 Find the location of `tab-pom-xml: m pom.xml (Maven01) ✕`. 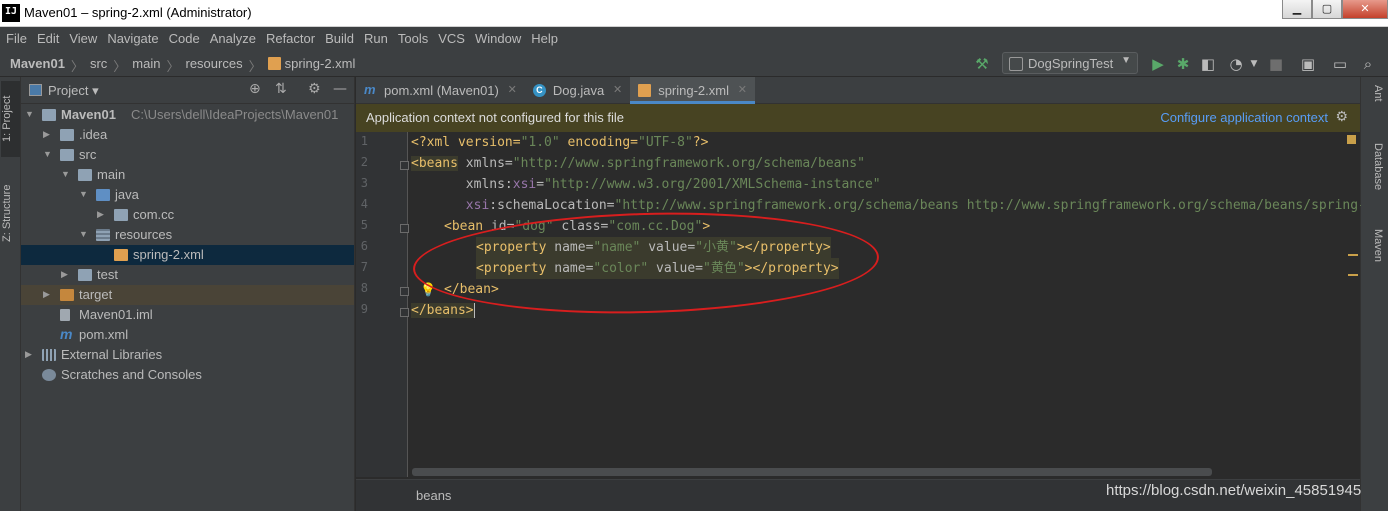

tab-pom-xml: m pom.xml (Maven01) ✕ is located at coordinates (440, 90).